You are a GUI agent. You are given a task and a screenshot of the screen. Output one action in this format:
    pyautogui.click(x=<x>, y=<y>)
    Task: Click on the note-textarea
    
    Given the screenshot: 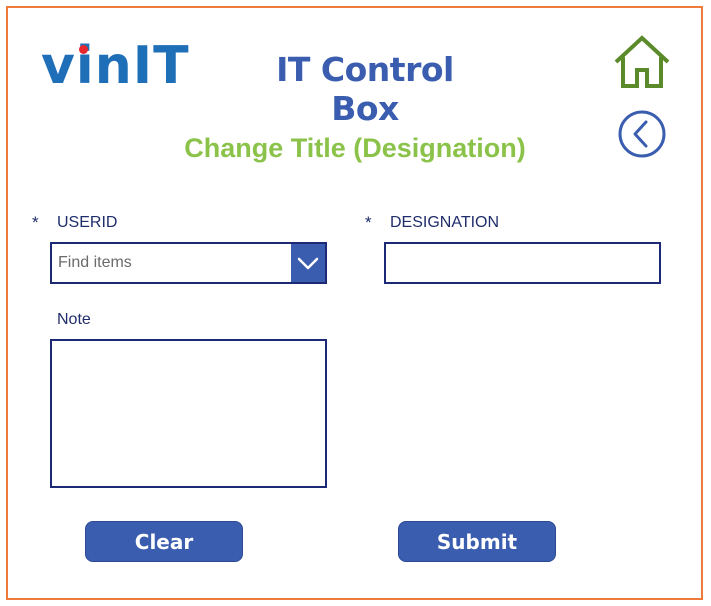 What is the action you would take?
    pyautogui.click(x=188, y=413)
    